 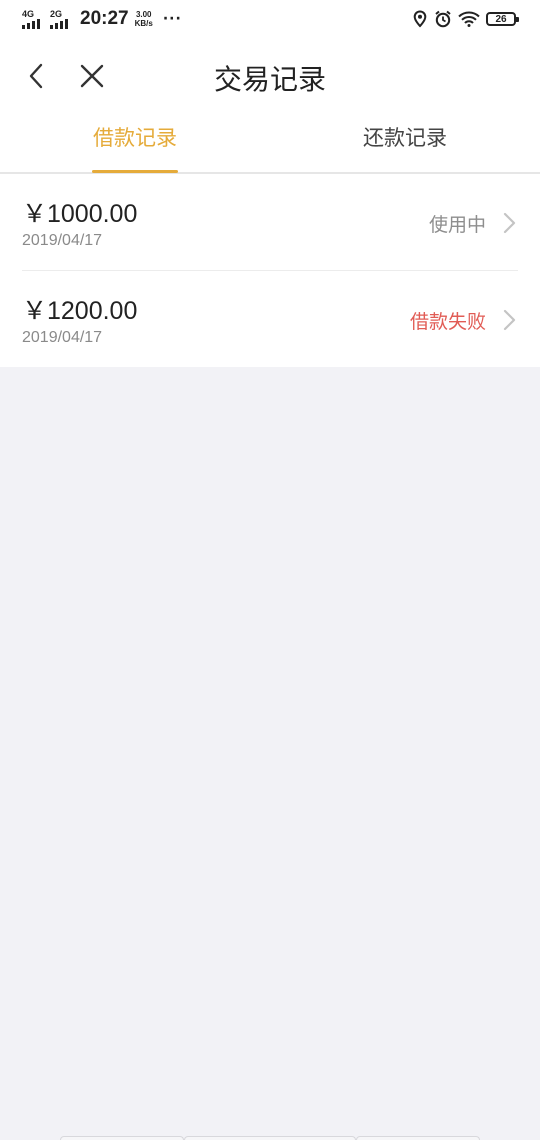 I want to click on more-notifications-icon: ···, so click(x=172, y=19).